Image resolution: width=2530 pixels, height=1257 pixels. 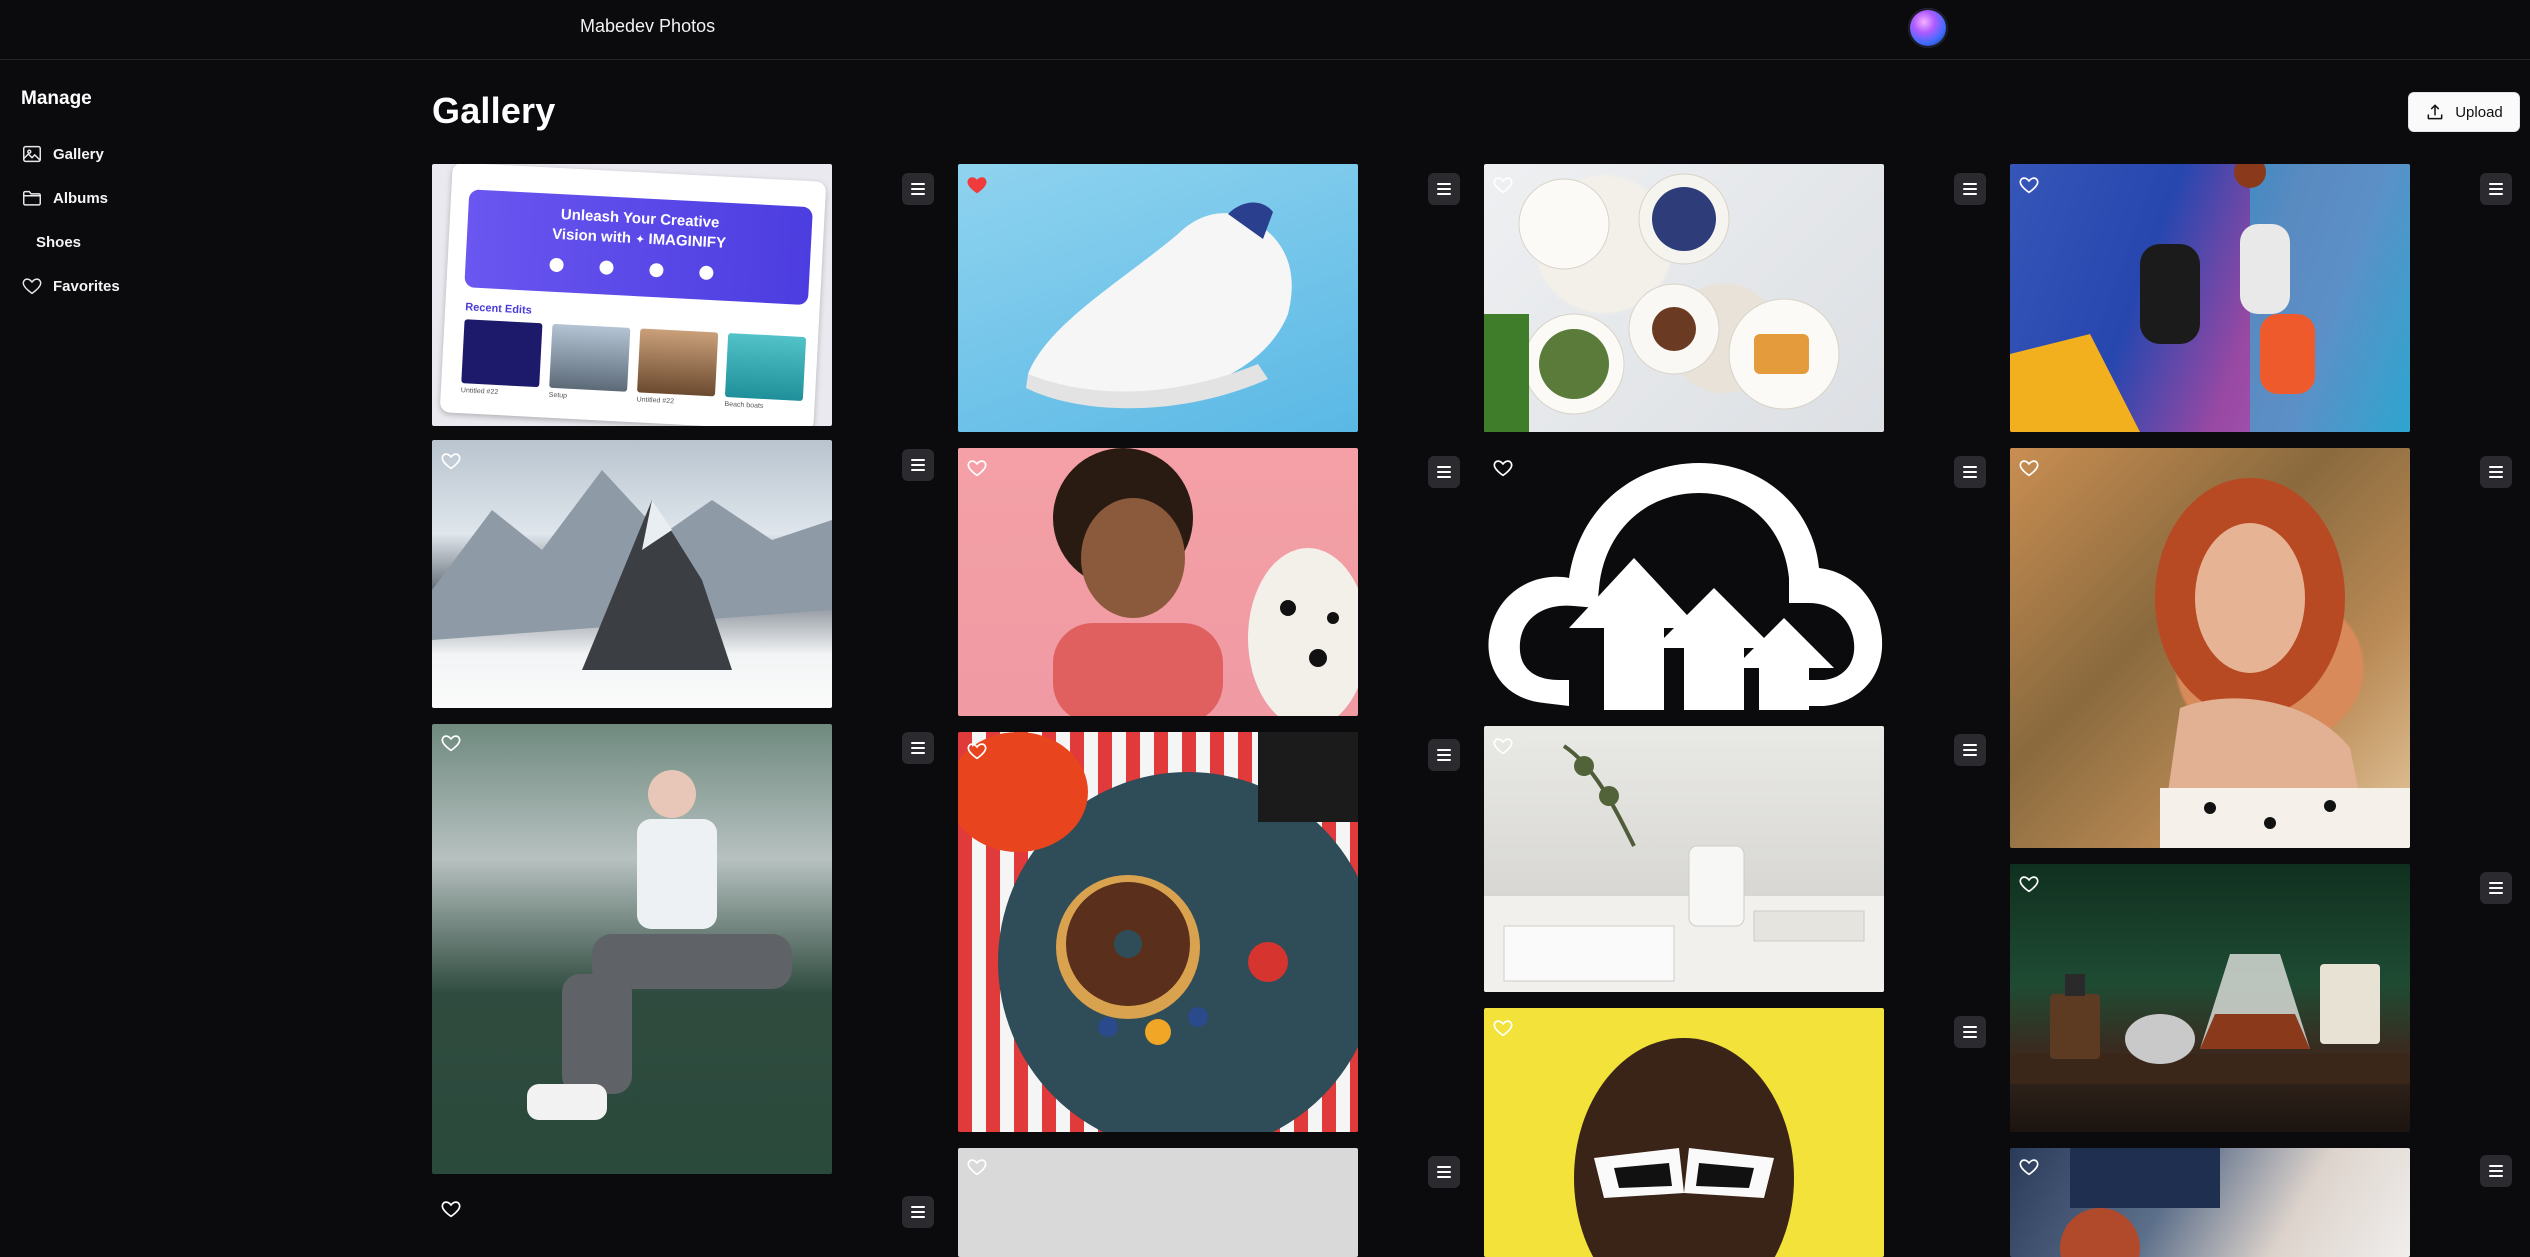 I want to click on redhead-shape, so click(x=2282, y=663).